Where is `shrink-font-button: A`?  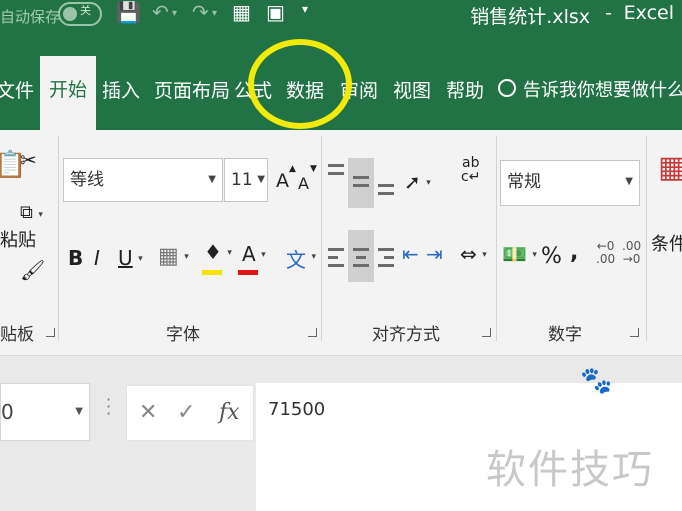
shrink-font-button: A is located at coordinates (303, 183).